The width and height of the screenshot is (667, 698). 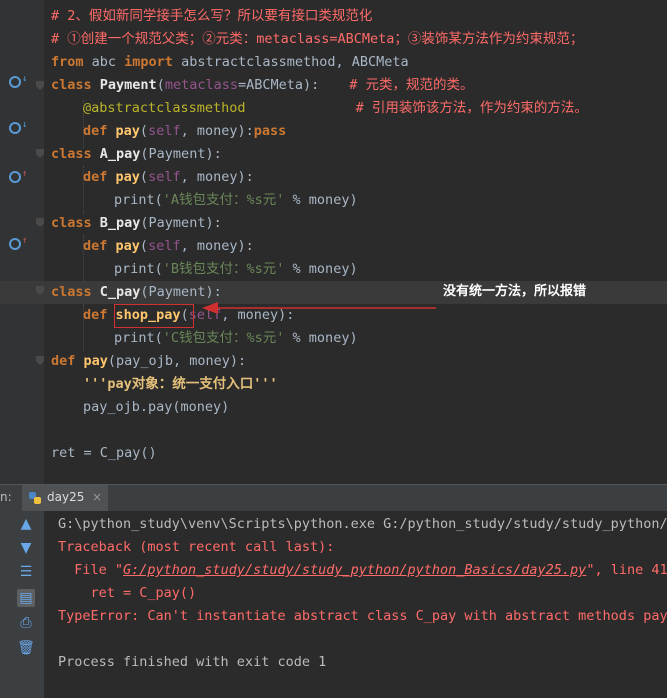 I want to click on code-line-comment: # 2、假如新同学接手怎么写？所以要有接口类规范化, so click(x=212, y=16).